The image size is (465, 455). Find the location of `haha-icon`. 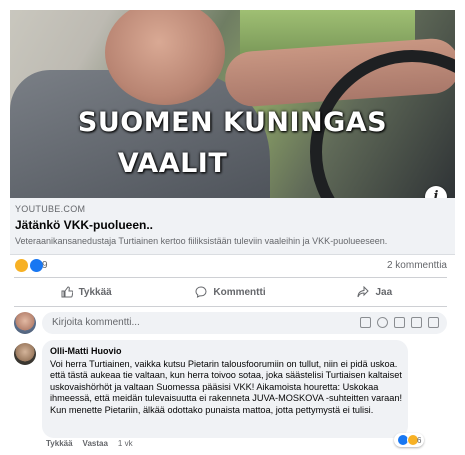

haha-icon is located at coordinates (21, 265).